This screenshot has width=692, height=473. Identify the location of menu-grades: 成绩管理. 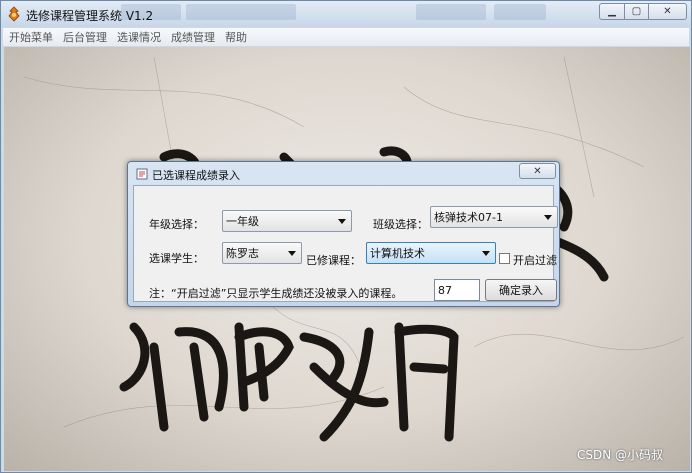
(193, 37).